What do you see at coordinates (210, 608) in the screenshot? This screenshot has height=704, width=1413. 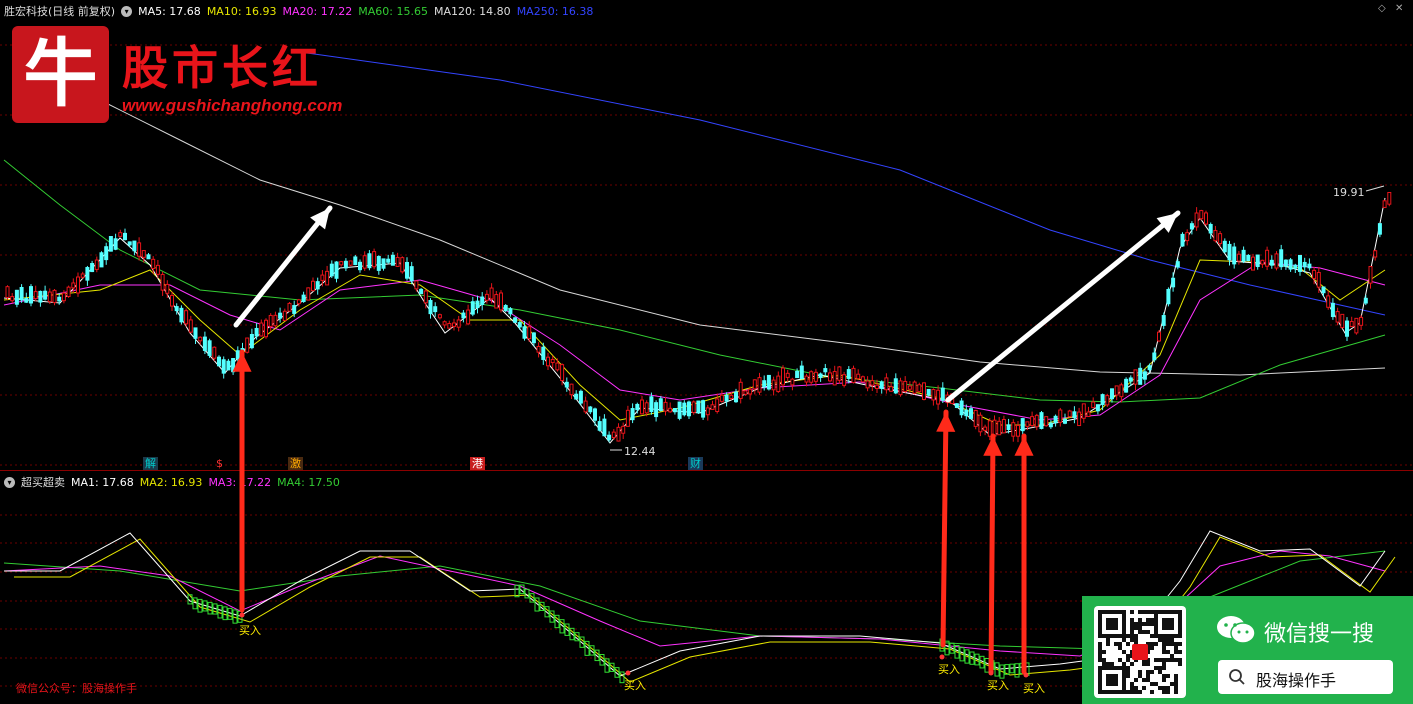 I see `oversold-box` at bounding box center [210, 608].